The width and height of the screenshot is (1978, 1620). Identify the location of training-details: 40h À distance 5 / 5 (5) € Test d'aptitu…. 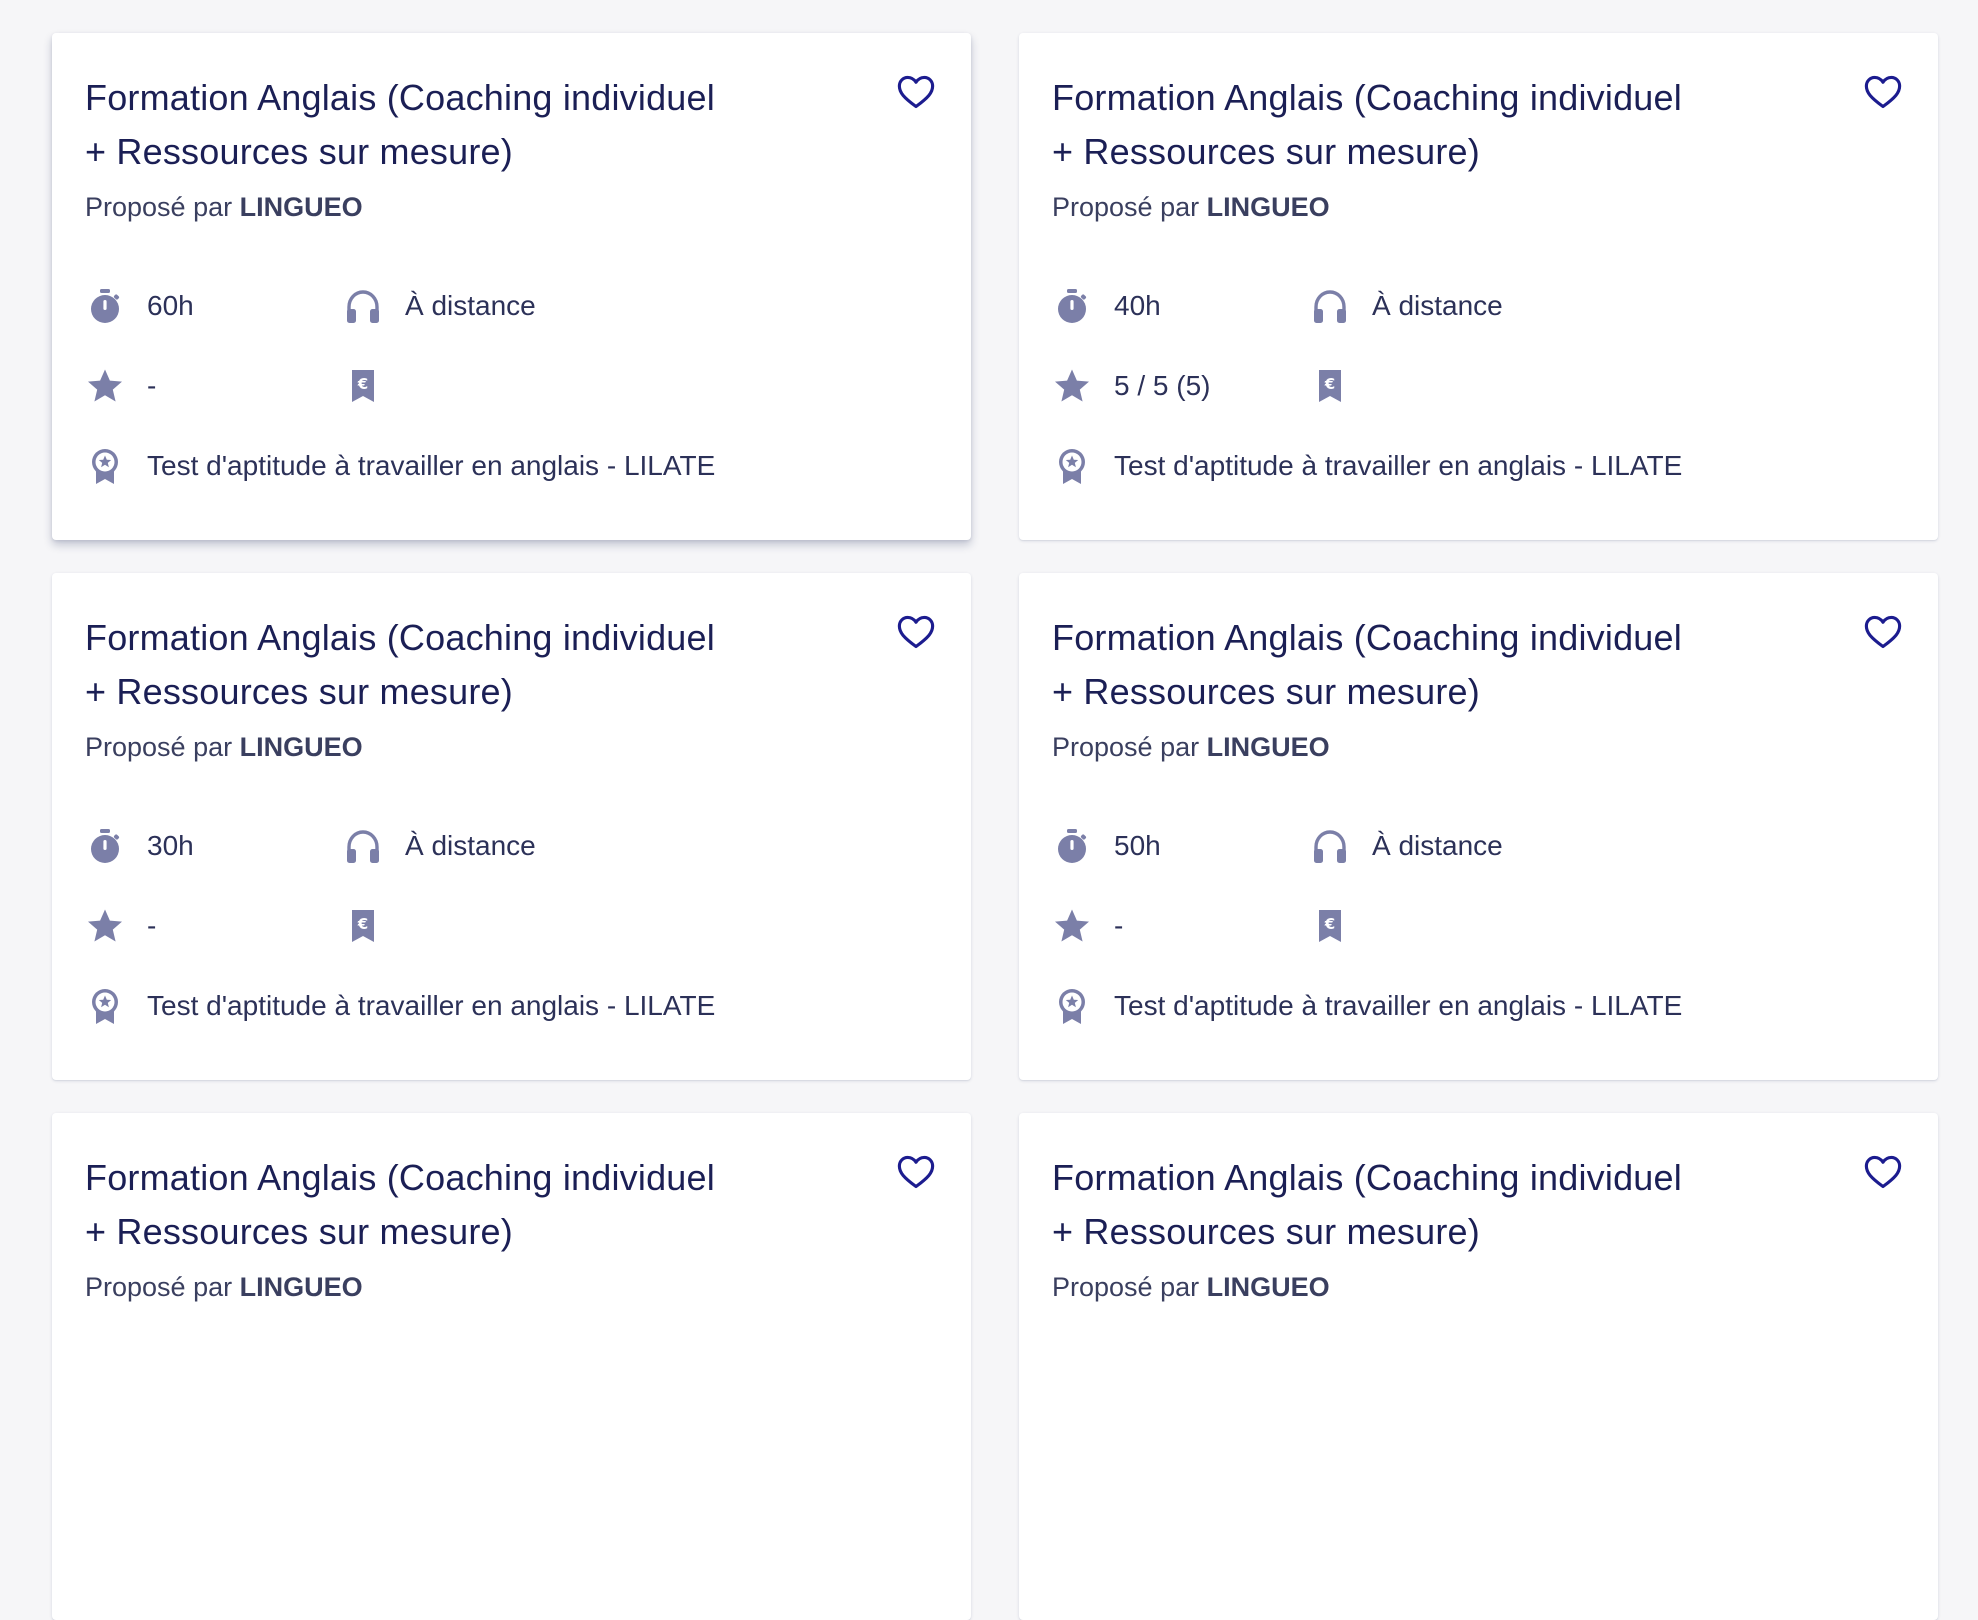
(1478, 386).